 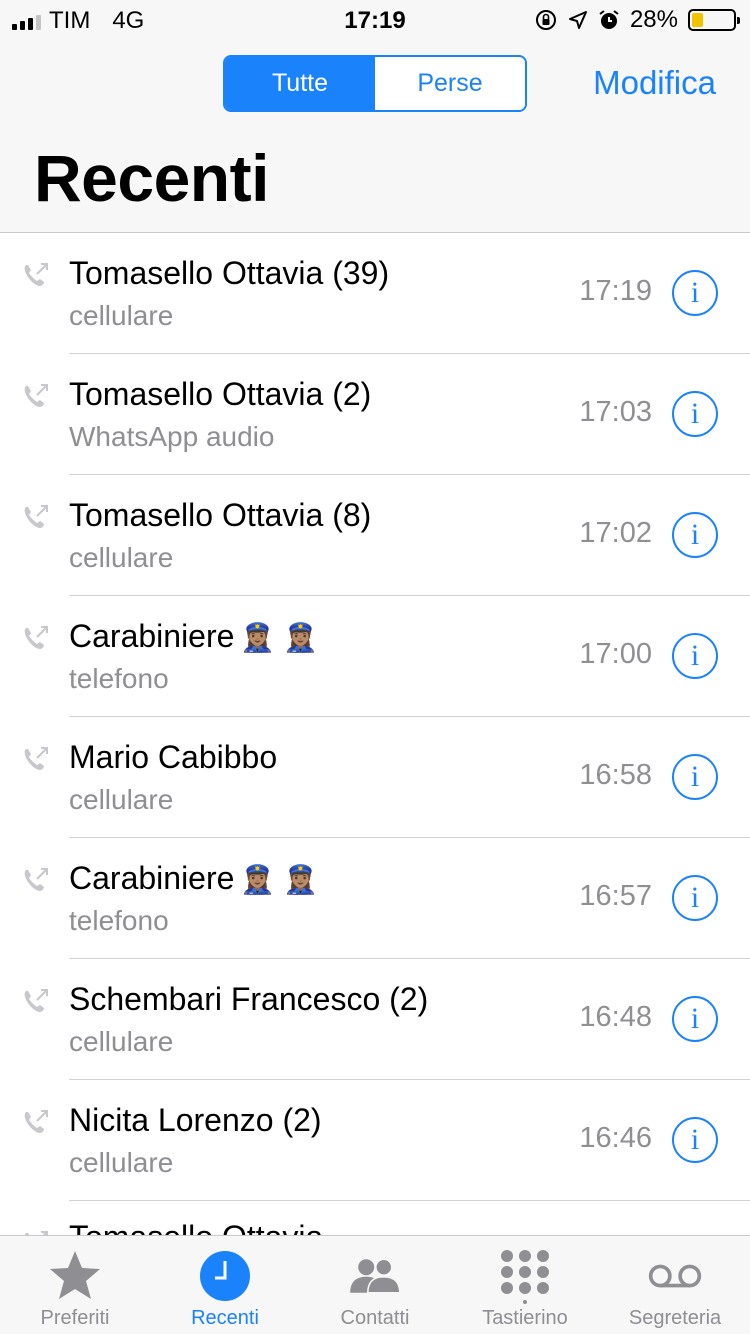 What do you see at coordinates (75, 1318) in the screenshot?
I see `tab-label-favorites: Preferiti` at bounding box center [75, 1318].